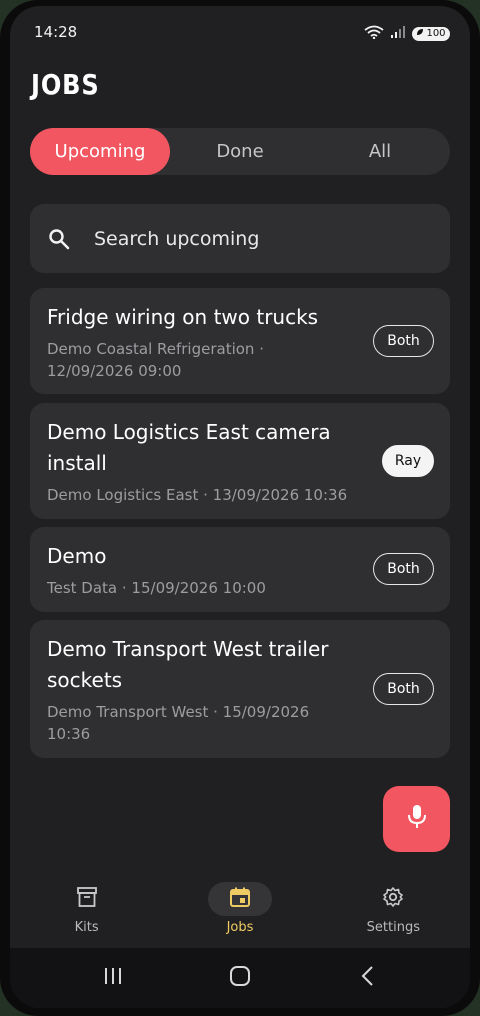 This screenshot has width=480, height=1016. What do you see at coordinates (69, 734) in the screenshot?
I see `job-subtitle-line: 10:36` at bounding box center [69, 734].